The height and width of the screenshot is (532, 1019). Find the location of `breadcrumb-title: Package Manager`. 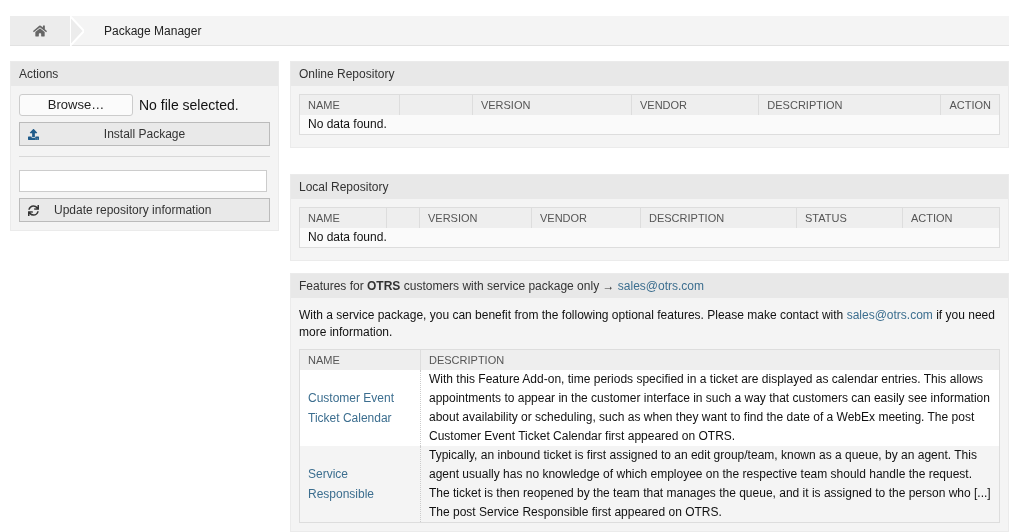

breadcrumb-title: Package Manager is located at coordinates (153, 31).